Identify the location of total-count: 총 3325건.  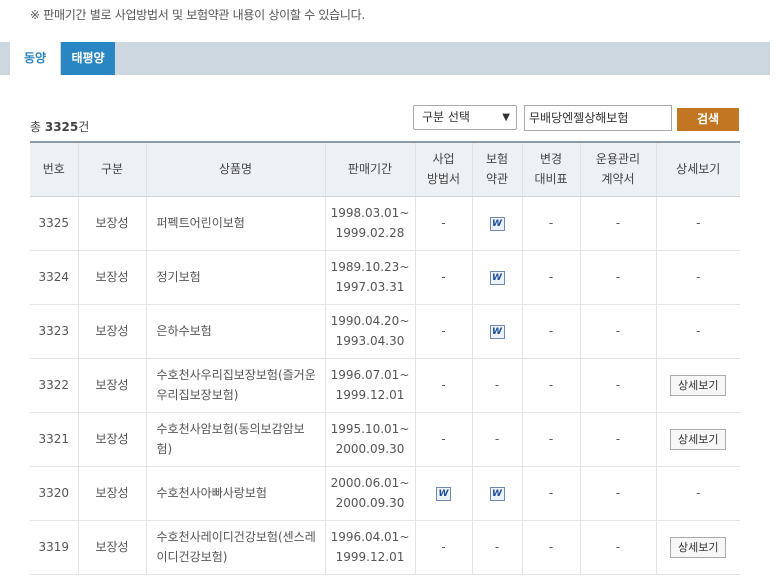
(59, 126).